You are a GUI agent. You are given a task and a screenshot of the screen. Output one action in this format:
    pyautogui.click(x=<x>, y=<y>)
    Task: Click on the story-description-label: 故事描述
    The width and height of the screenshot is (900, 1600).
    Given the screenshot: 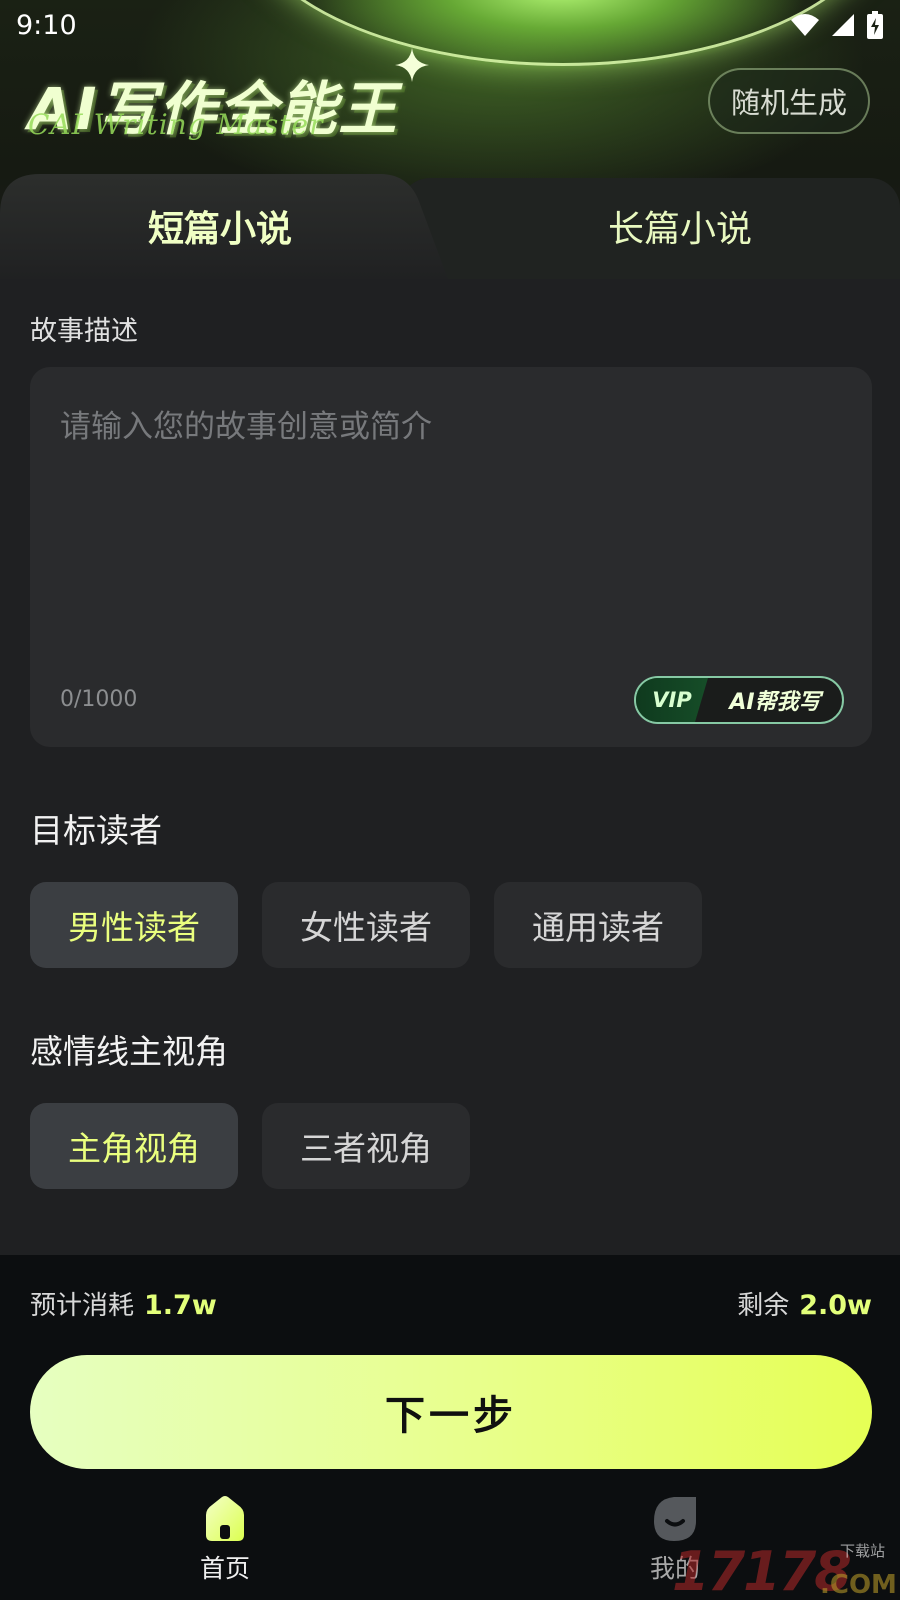 What is the action you would take?
    pyautogui.click(x=84, y=331)
    